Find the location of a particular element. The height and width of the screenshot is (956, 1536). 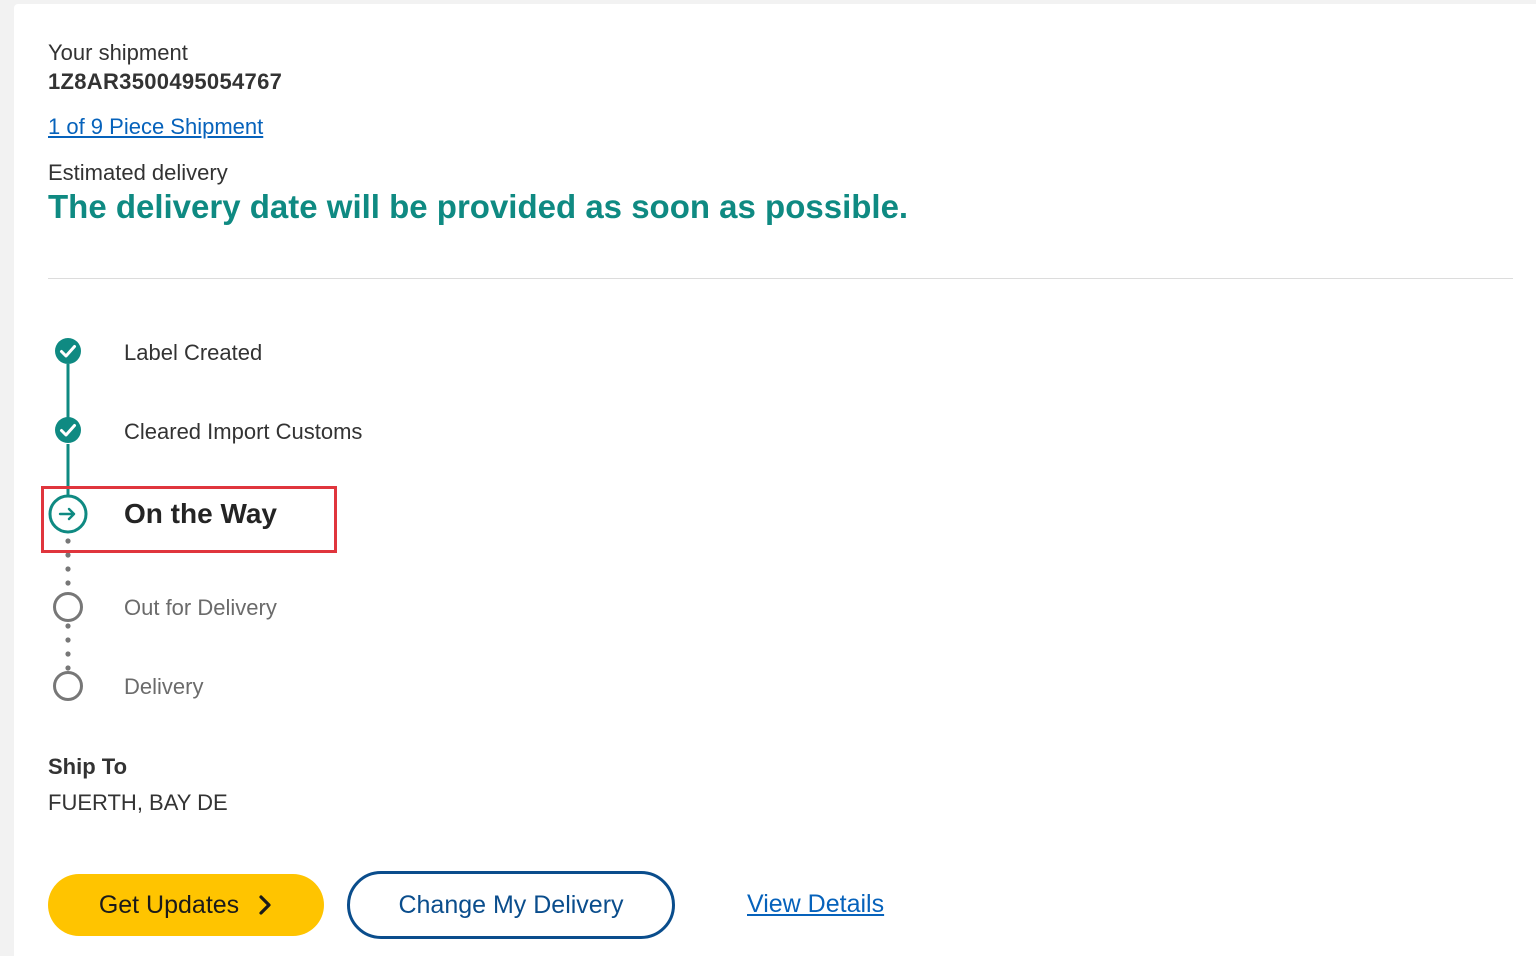

change-delivery-label: Change My Delivery is located at coordinates (511, 904).